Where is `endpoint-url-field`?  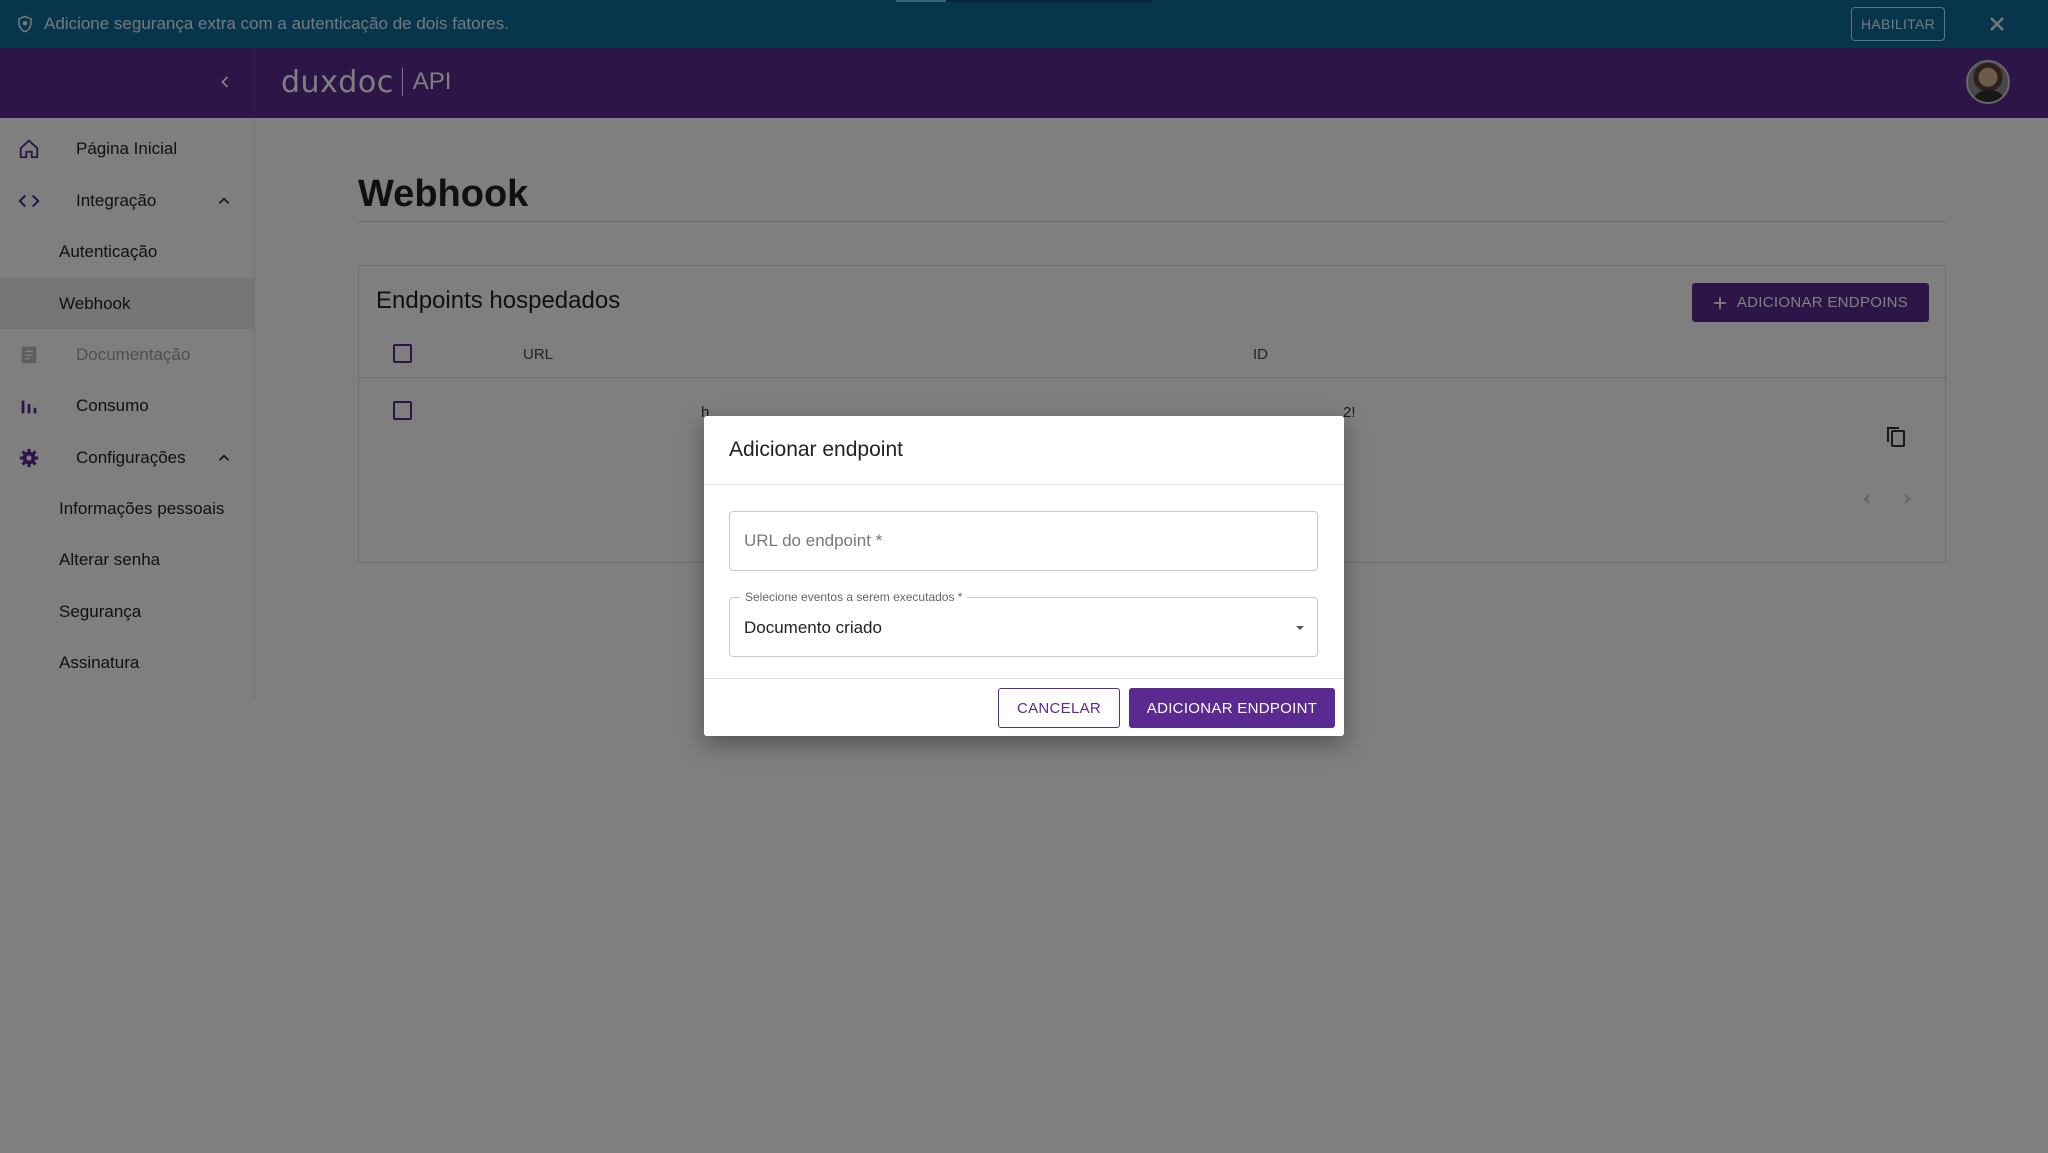
endpoint-url-field is located at coordinates (1023, 541).